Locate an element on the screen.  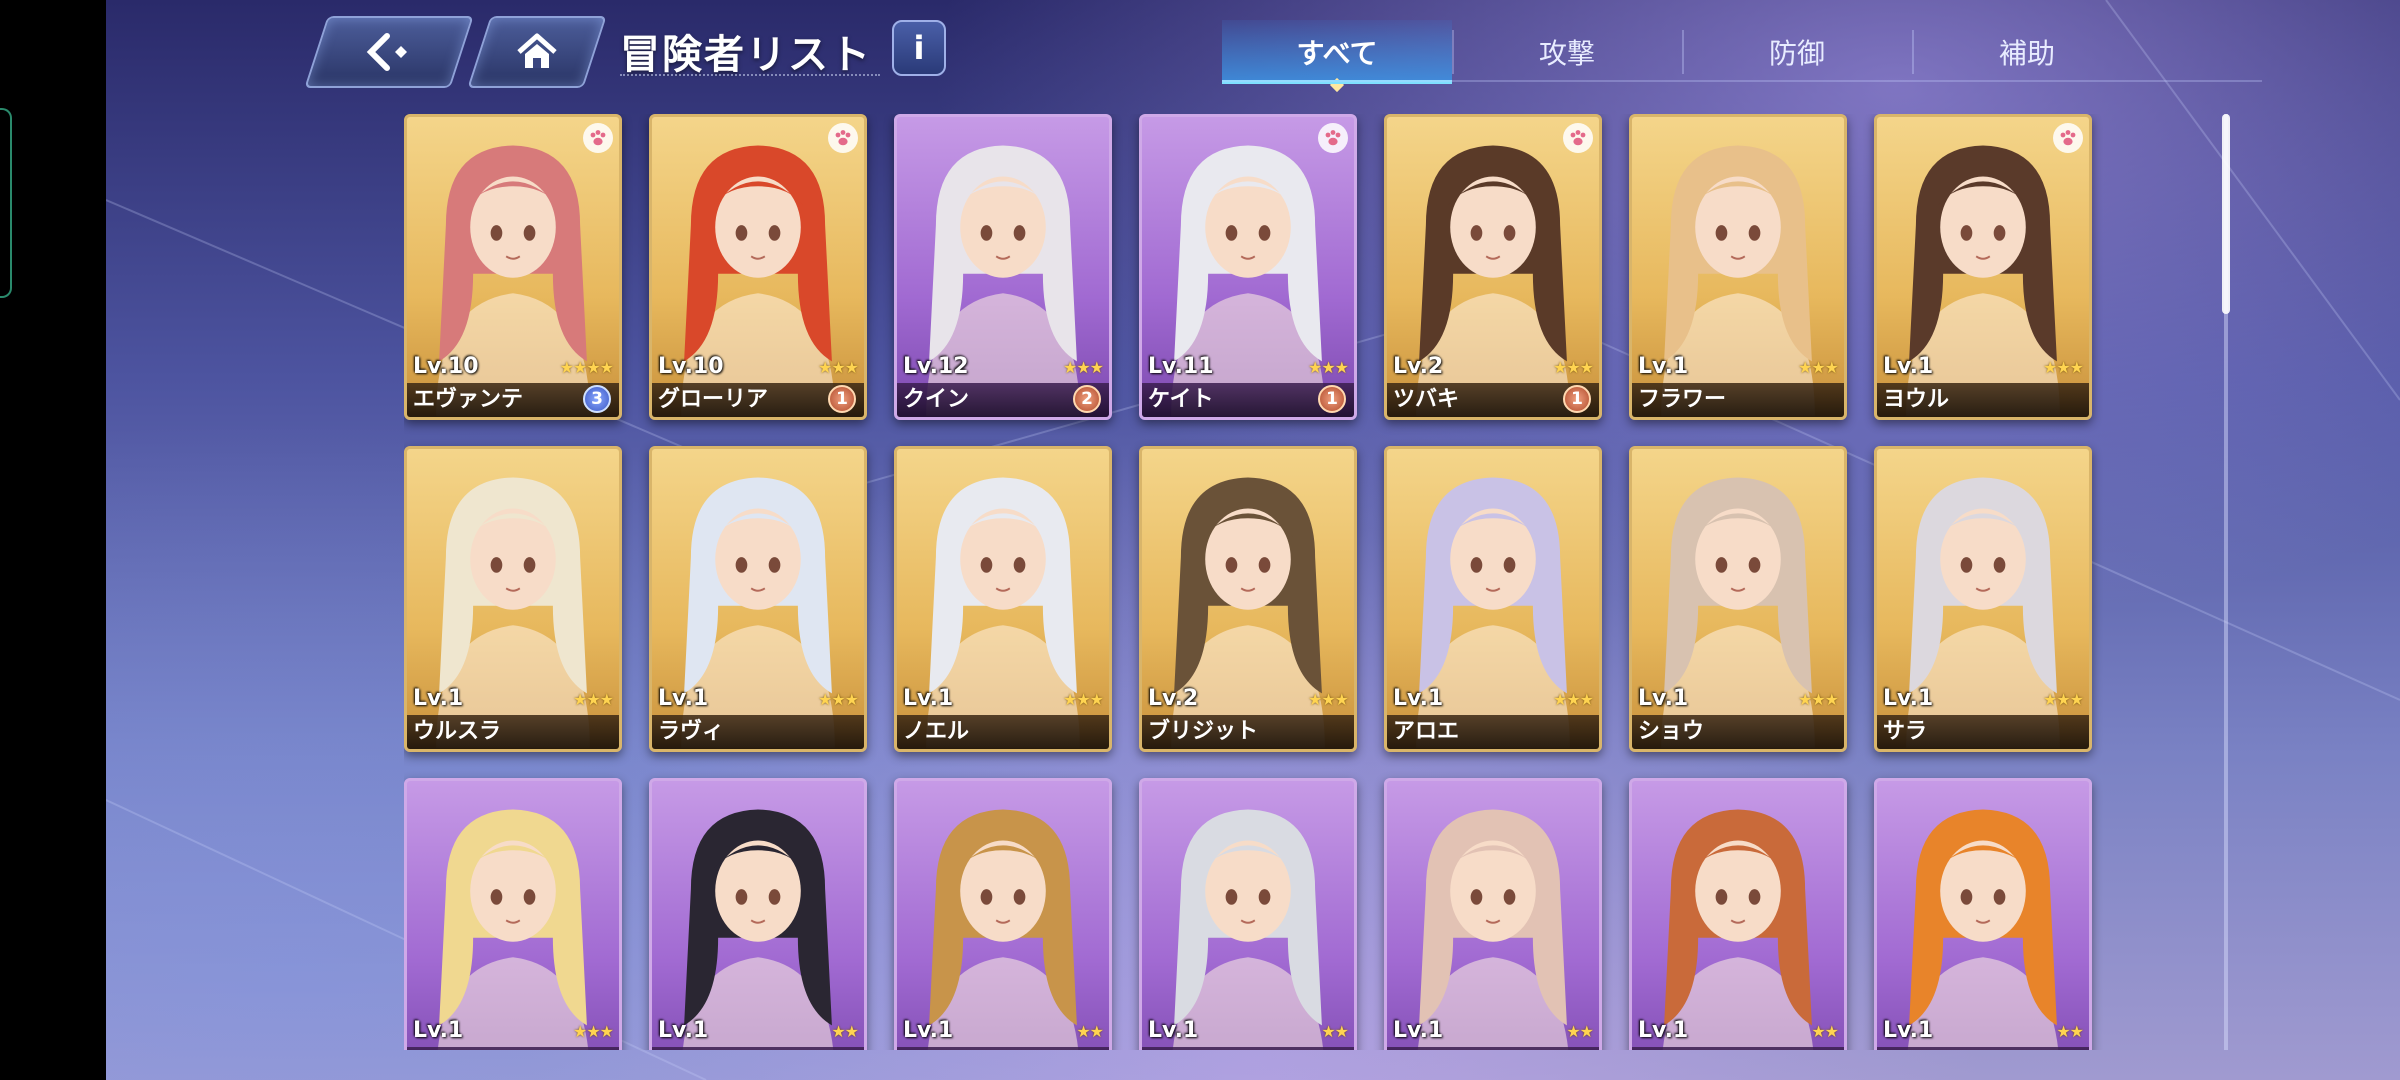
tabs-divider is located at coordinates (1742, 81).